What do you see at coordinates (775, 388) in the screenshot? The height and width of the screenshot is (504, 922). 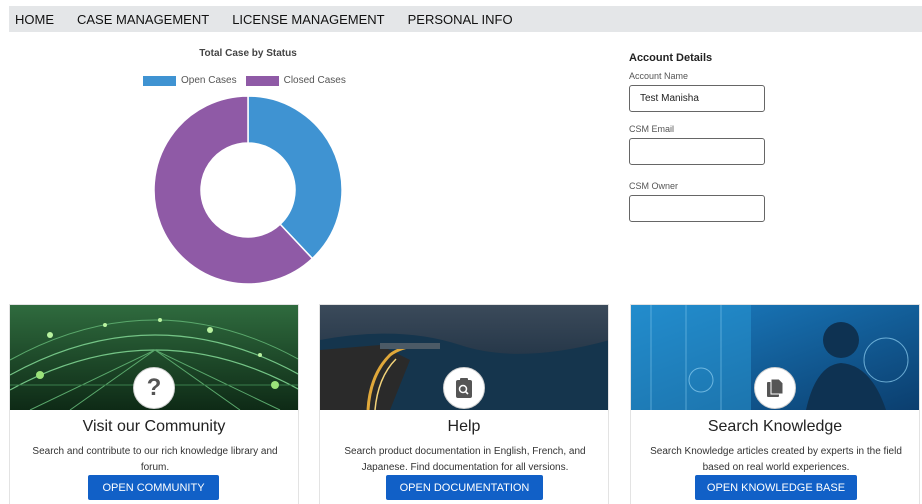 I see `document-icon` at bounding box center [775, 388].